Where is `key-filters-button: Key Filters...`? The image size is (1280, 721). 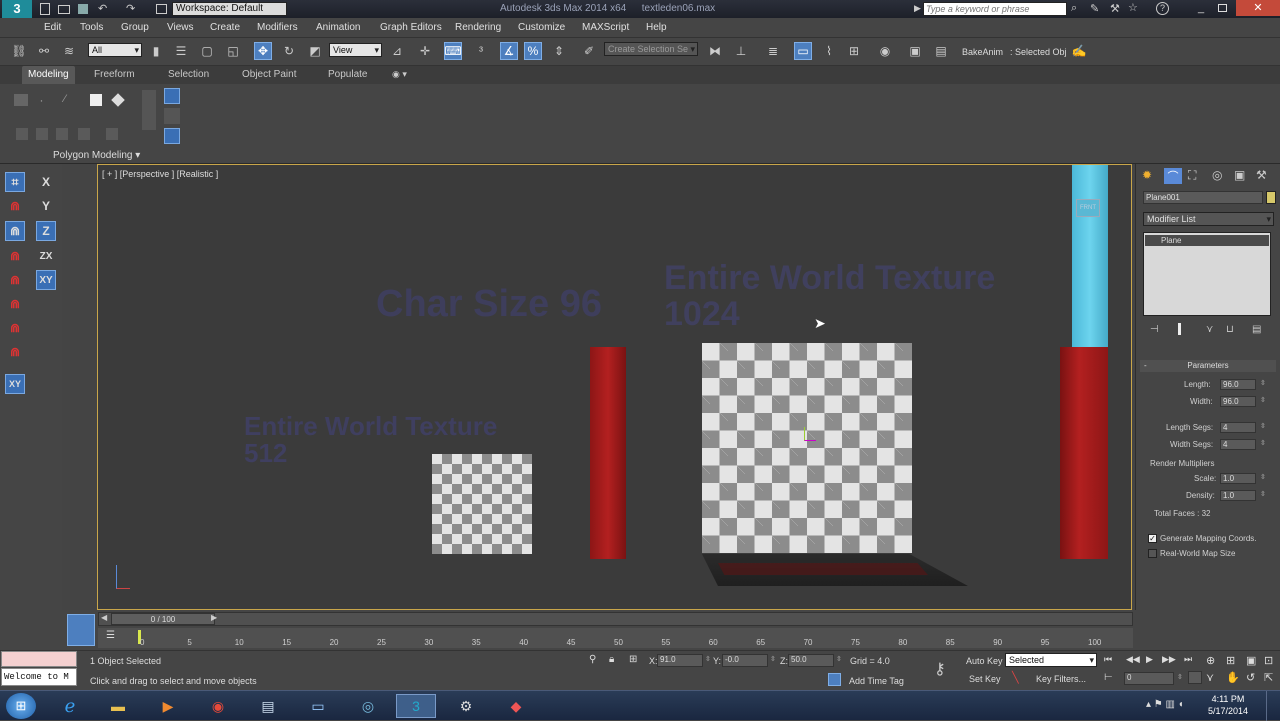 key-filters-button: Key Filters... is located at coordinates (1061, 679).